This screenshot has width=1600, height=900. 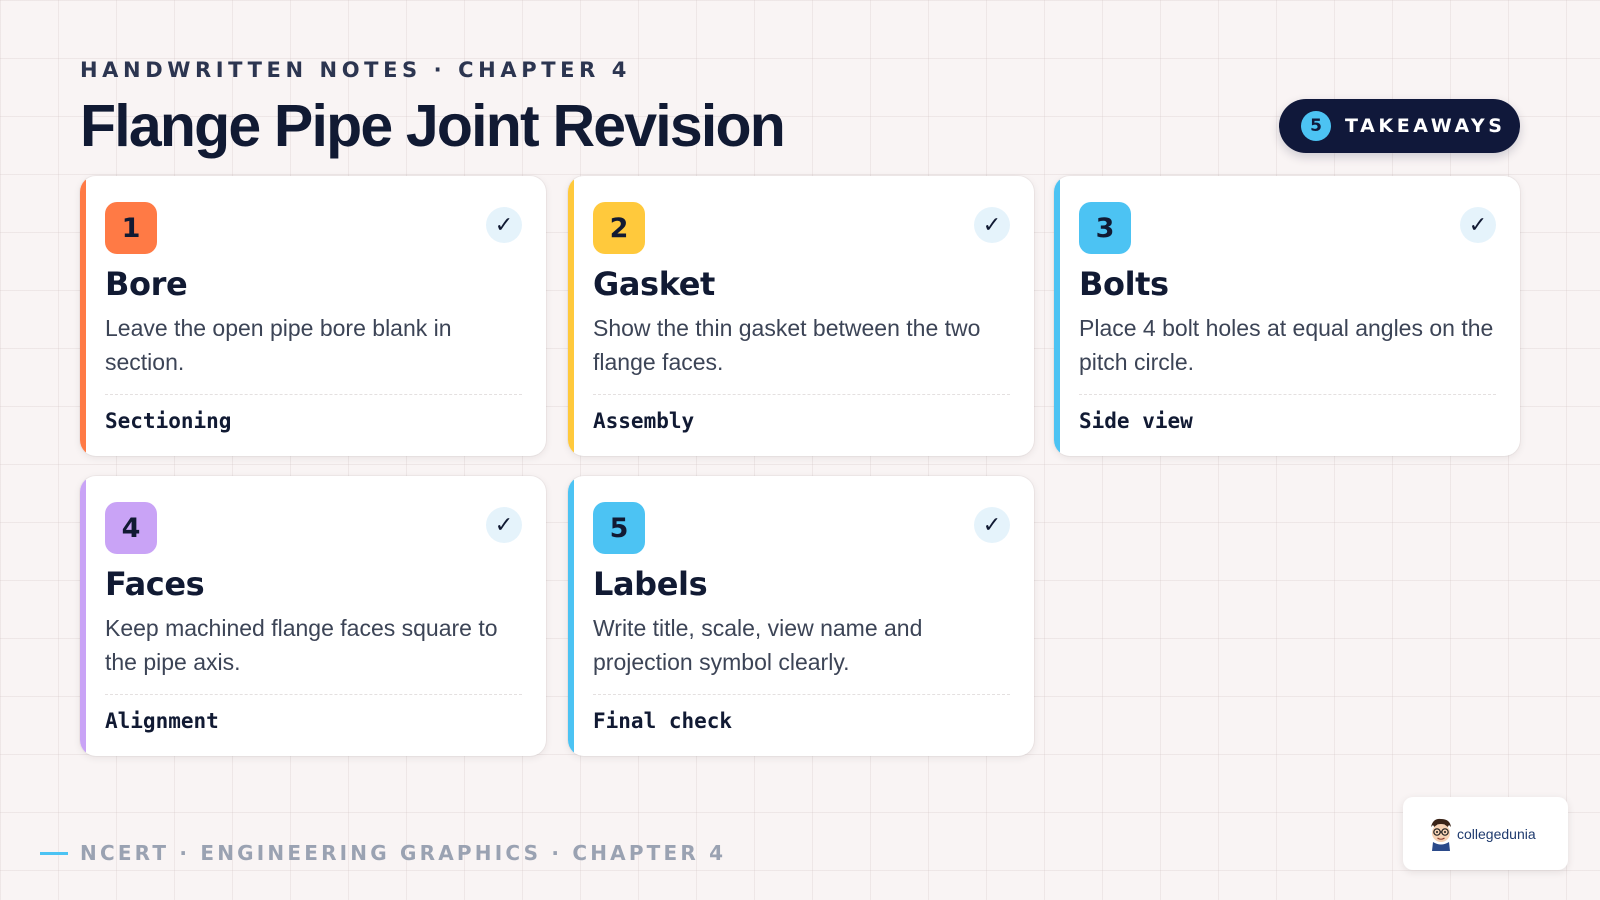 What do you see at coordinates (1136, 421) in the screenshot?
I see `card-tag: Side view` at bounding box center [1136, 421].